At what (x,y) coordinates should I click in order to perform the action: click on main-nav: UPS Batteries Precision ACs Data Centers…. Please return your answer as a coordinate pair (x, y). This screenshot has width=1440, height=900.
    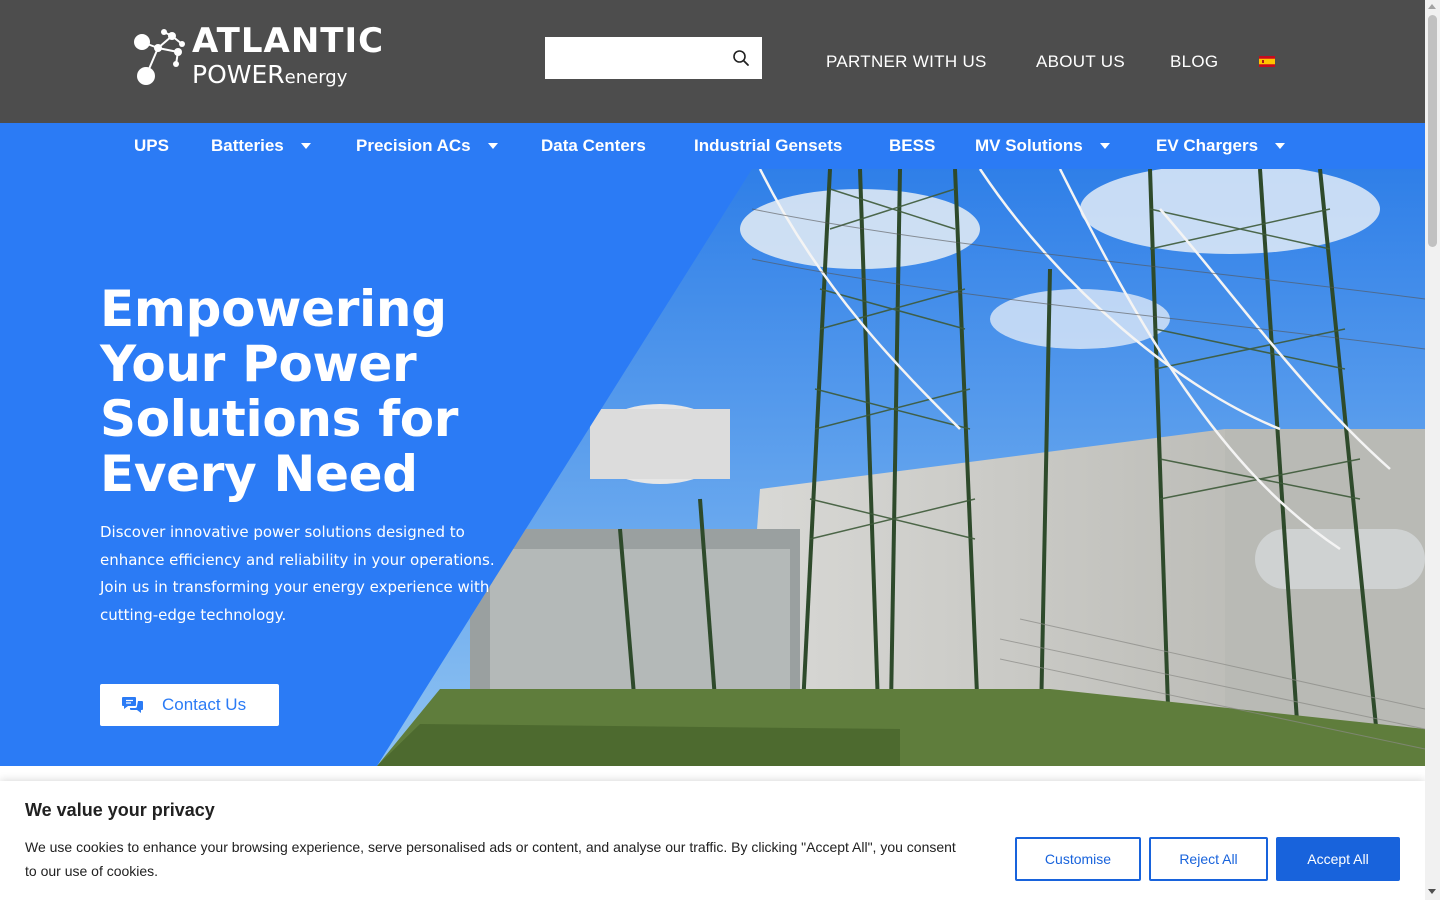
    Looking at the image, I should click on (712, 146).